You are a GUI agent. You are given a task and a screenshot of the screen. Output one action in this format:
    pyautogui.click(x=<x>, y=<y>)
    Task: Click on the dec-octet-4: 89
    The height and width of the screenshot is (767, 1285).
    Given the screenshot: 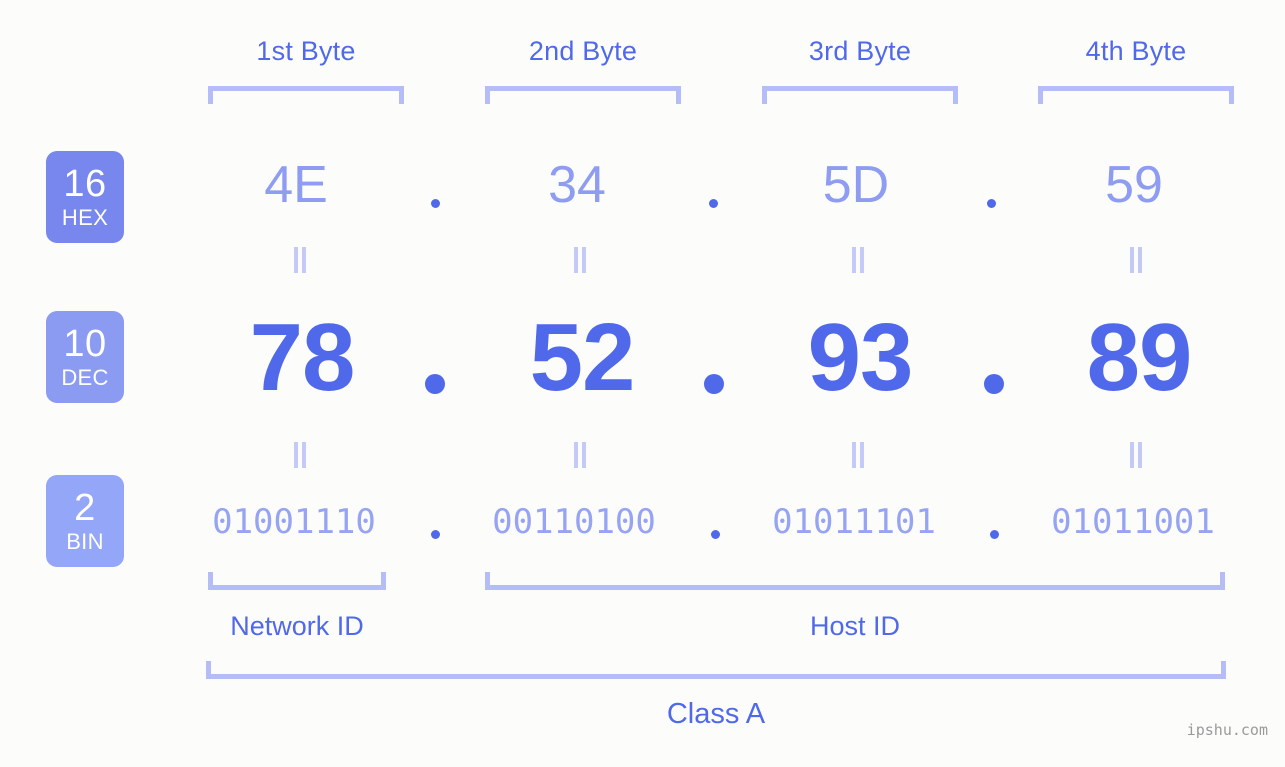 What is the action you would take?
    pyautogui.click(x=1139, y=357)
    